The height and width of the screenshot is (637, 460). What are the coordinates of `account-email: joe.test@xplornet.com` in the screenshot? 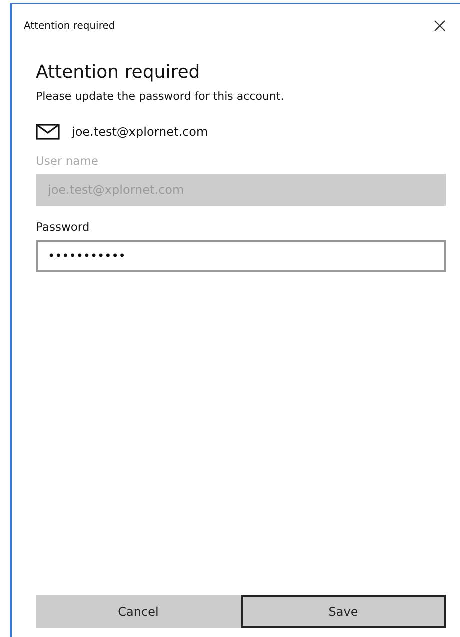 It's located at (140, 132).